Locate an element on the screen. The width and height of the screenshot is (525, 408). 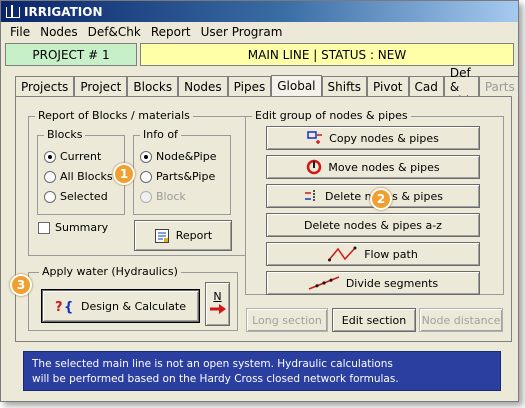
tab-pivot: Pivot is located at coordinates (388, 86).